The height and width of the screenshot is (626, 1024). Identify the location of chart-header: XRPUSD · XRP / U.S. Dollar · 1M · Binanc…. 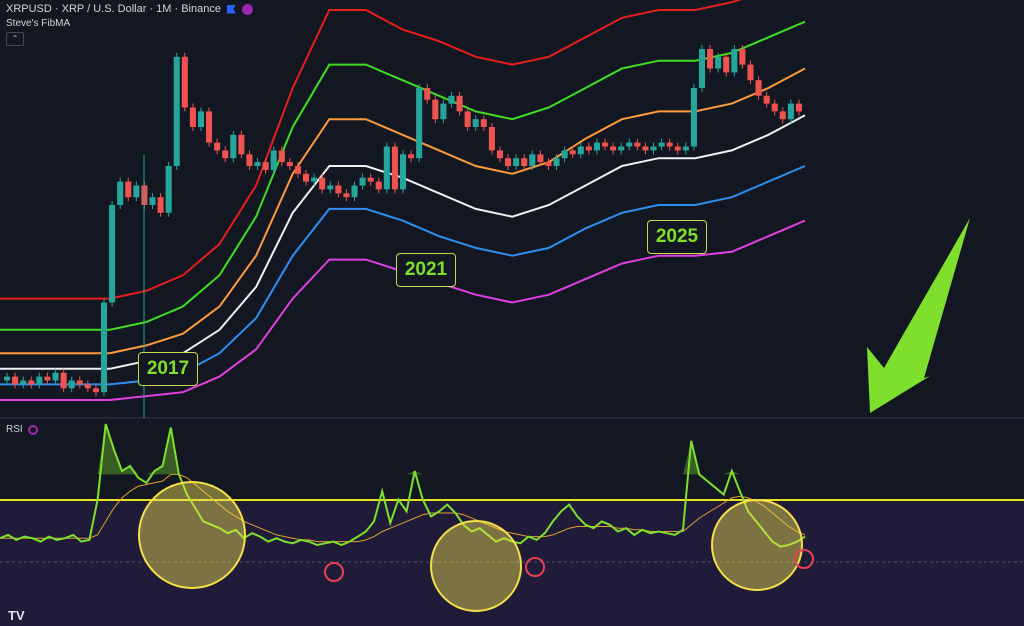
(129, 9).